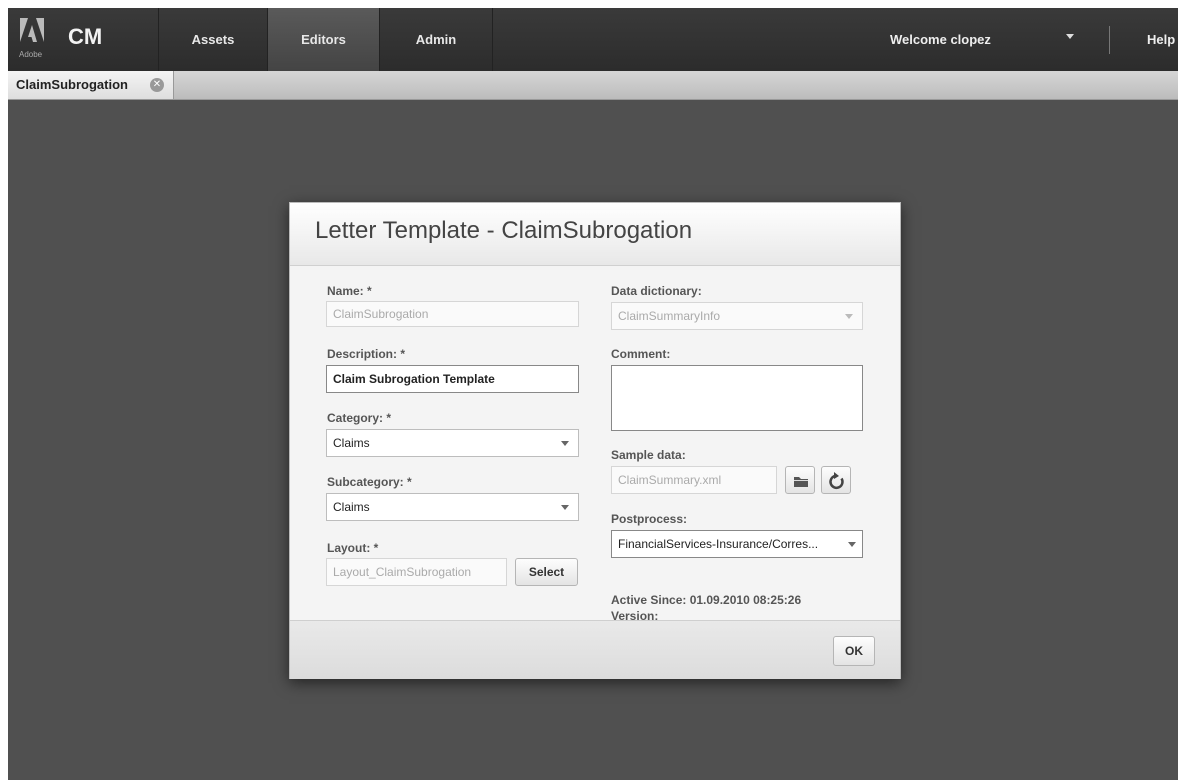  What do you see at coordinates (366, 354) in the screenshot?
I see `description-label: Description: *` at bounding box center [366, 354].